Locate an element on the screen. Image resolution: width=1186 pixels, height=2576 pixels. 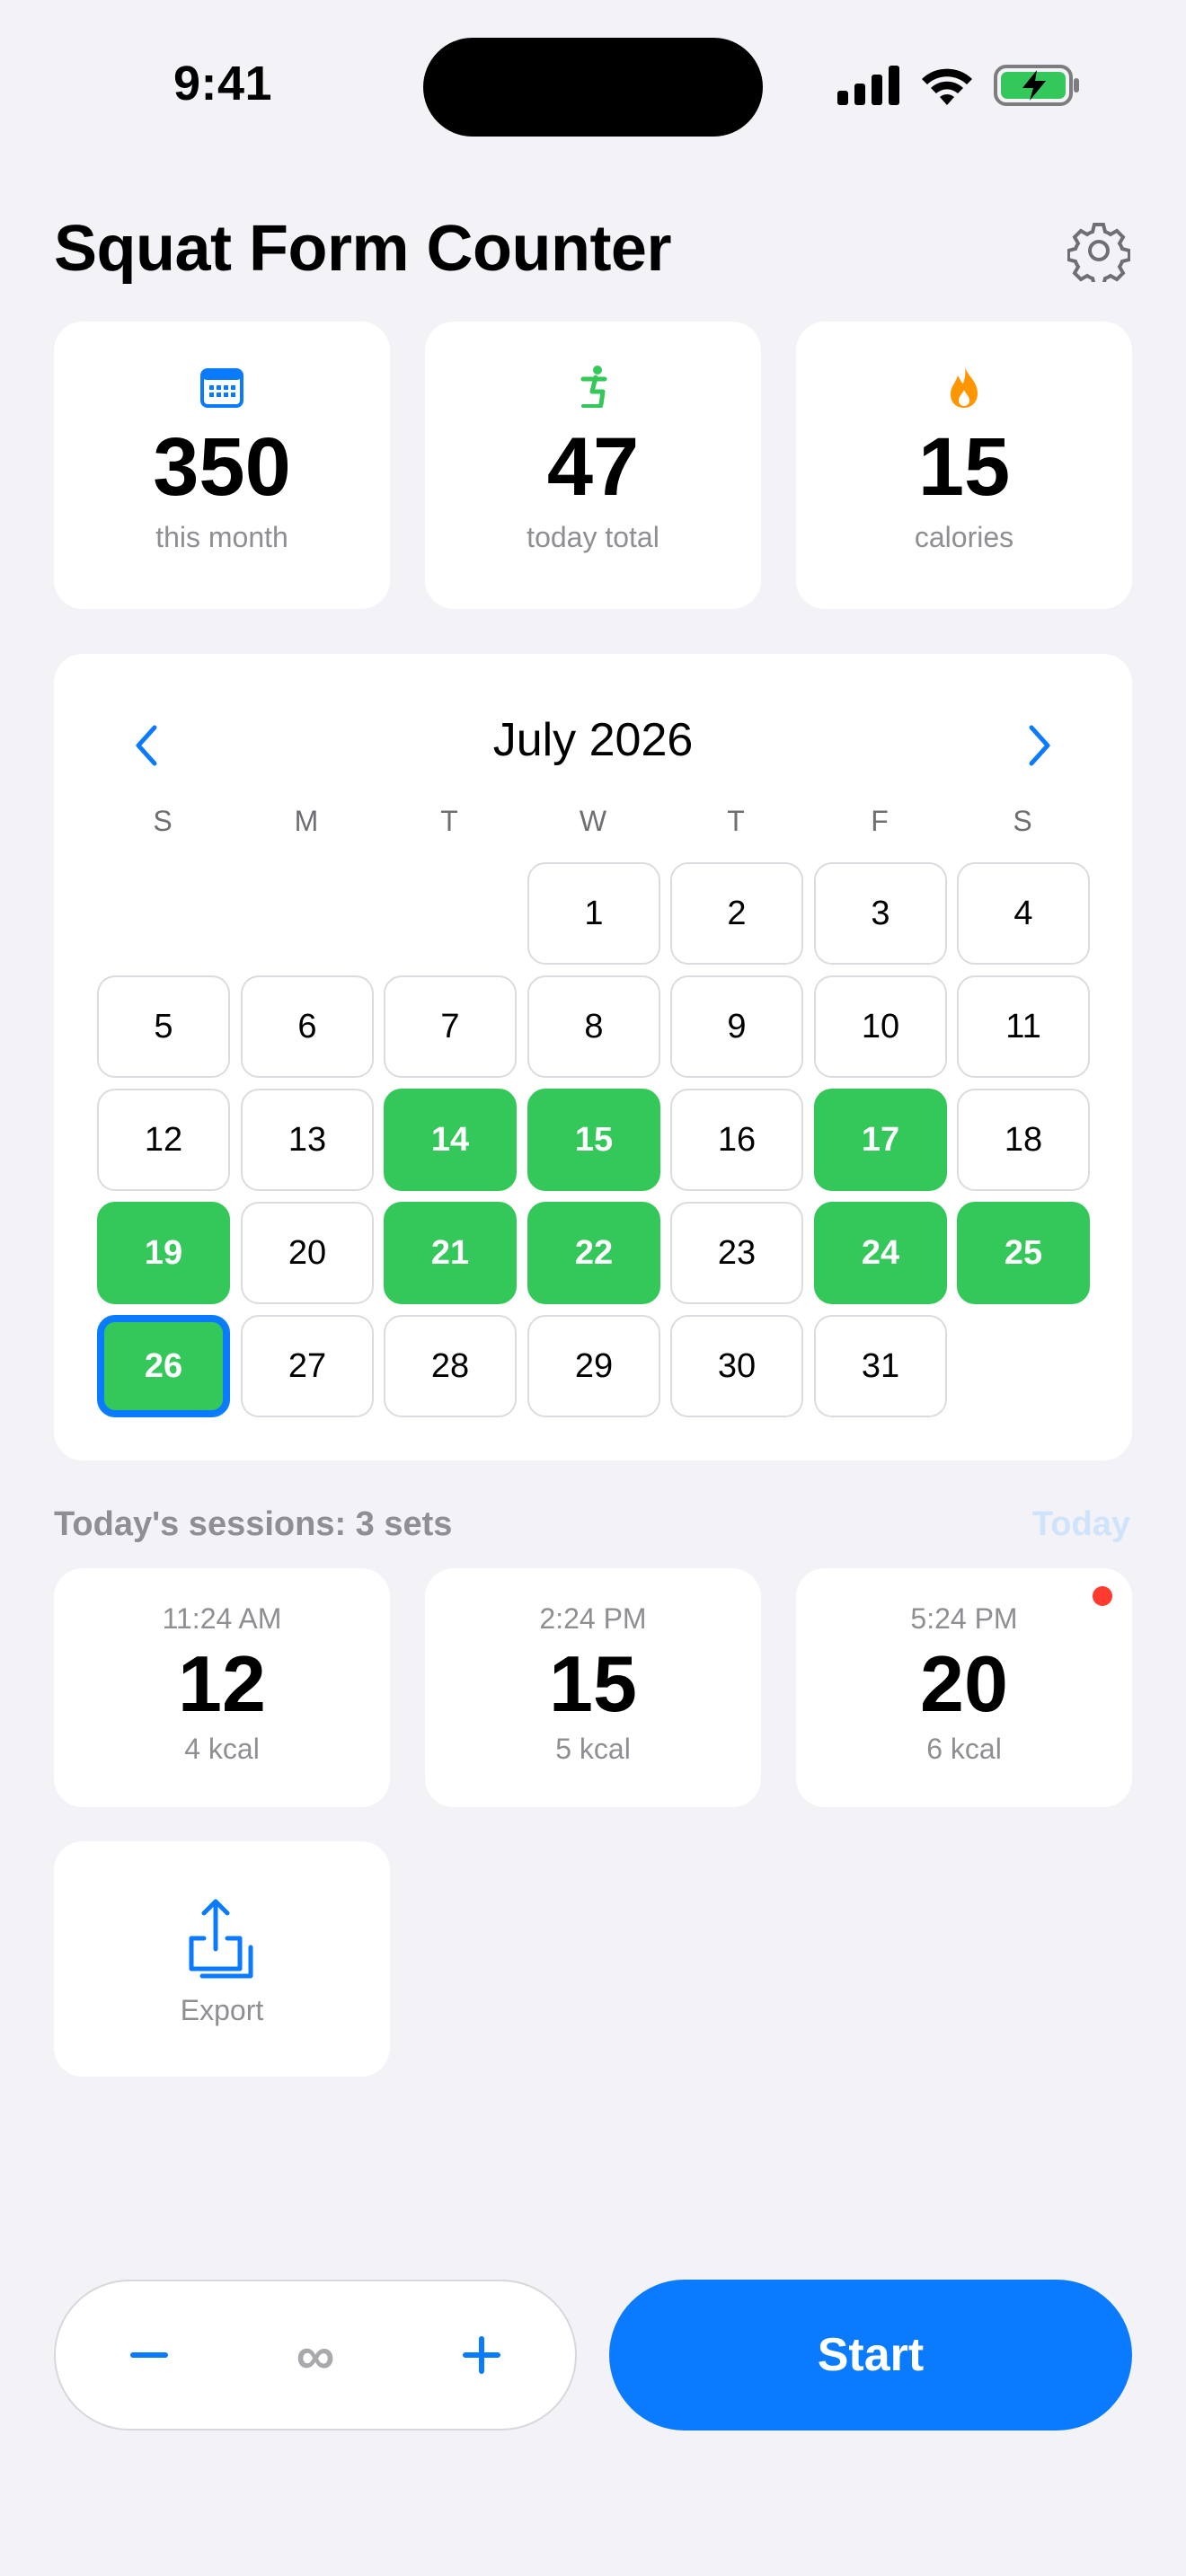
session-count: 12 is located at coordinates (222, 1683).